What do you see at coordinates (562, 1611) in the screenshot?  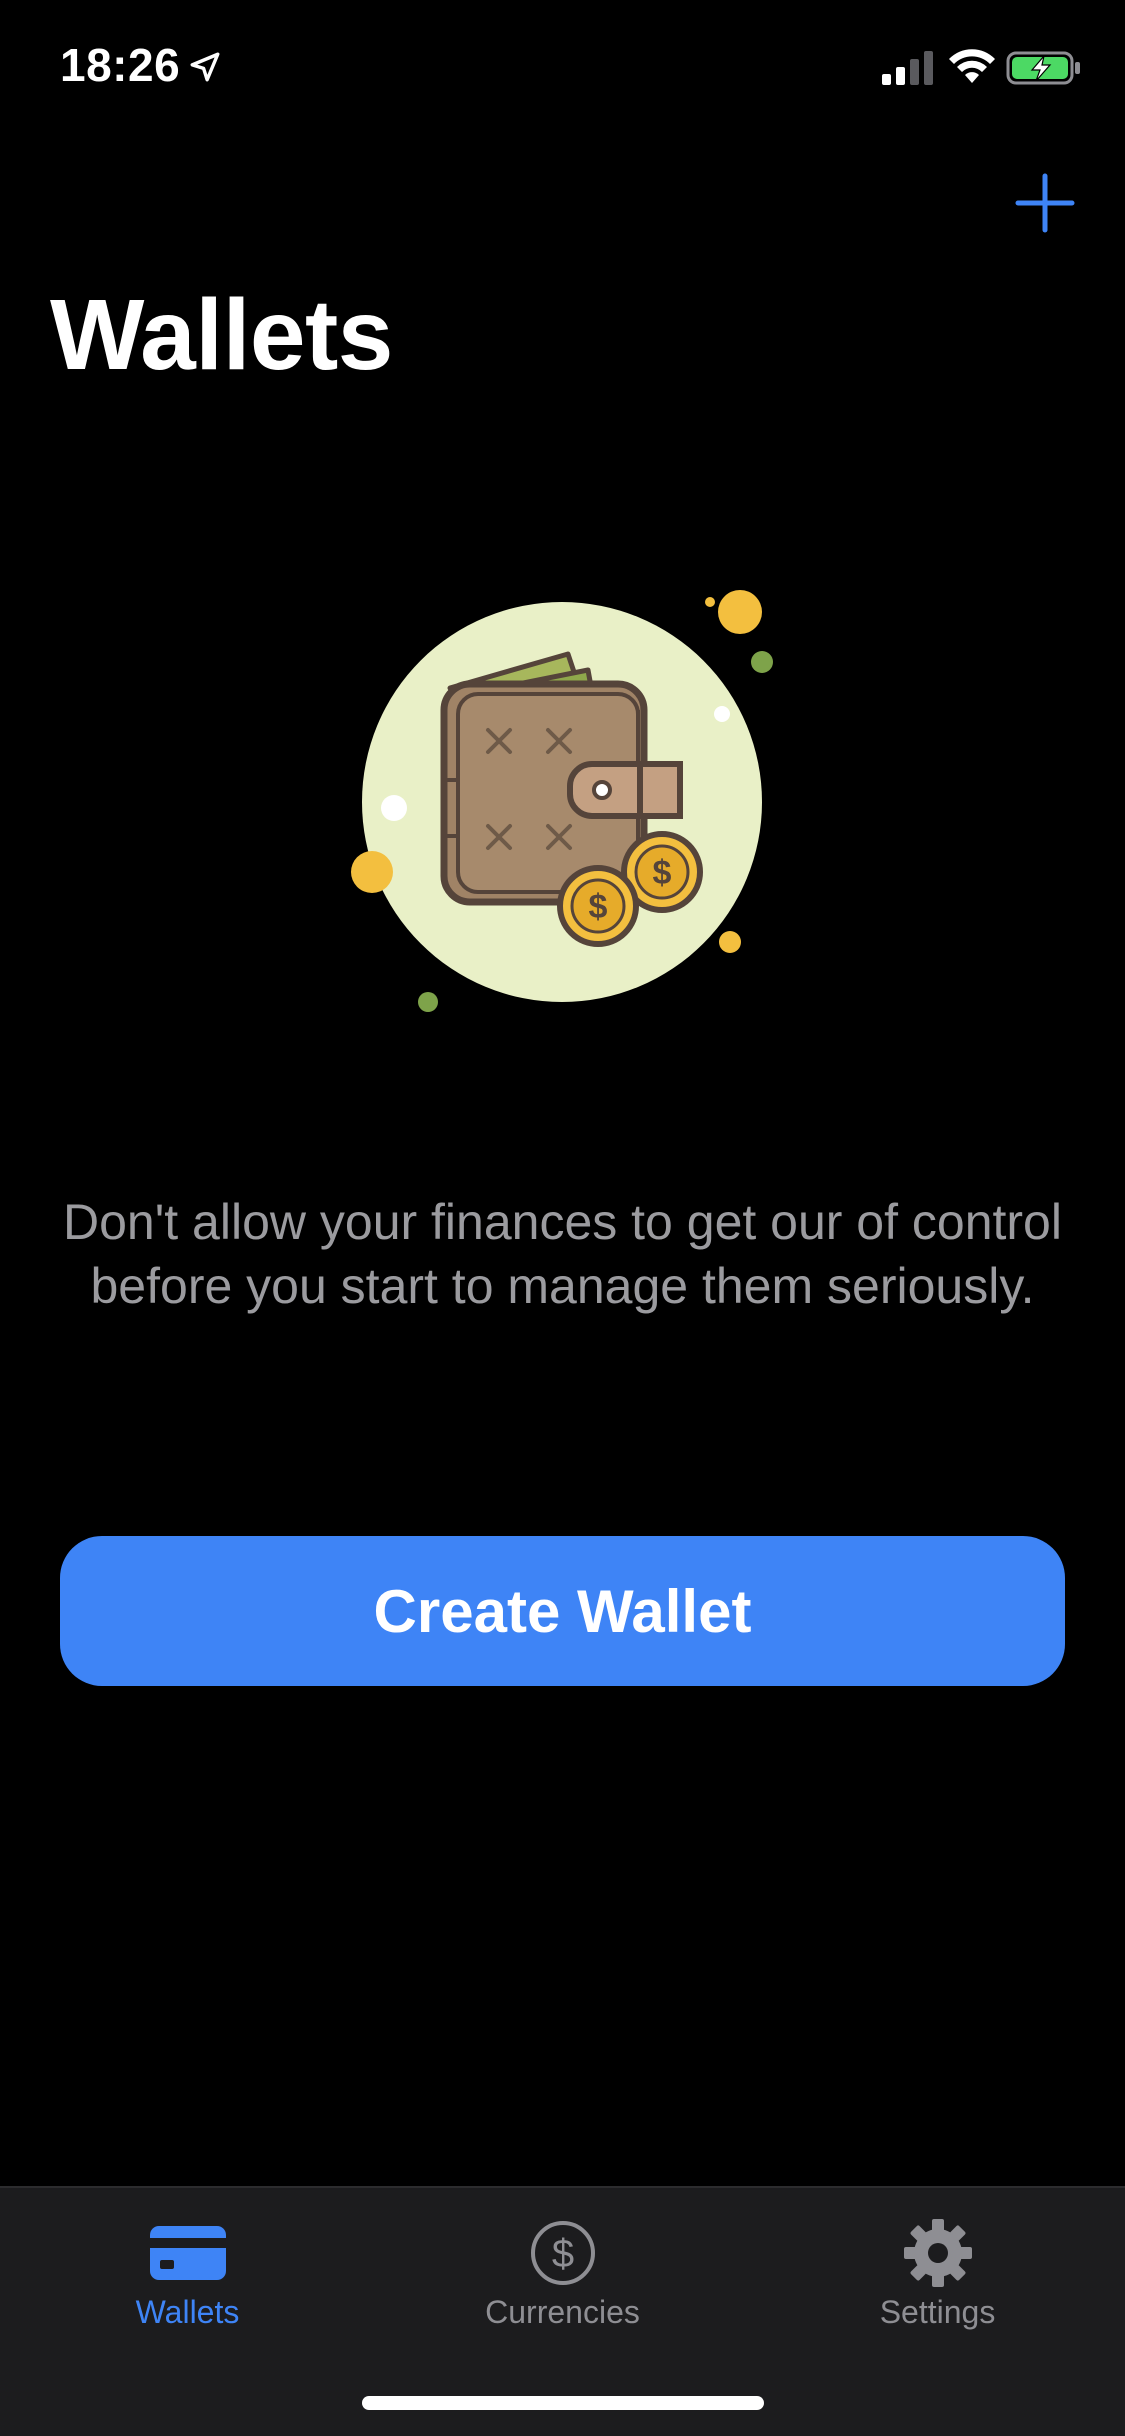 I see `create-wallet-button: Create Wallet` at bounding box center [562, 1611].